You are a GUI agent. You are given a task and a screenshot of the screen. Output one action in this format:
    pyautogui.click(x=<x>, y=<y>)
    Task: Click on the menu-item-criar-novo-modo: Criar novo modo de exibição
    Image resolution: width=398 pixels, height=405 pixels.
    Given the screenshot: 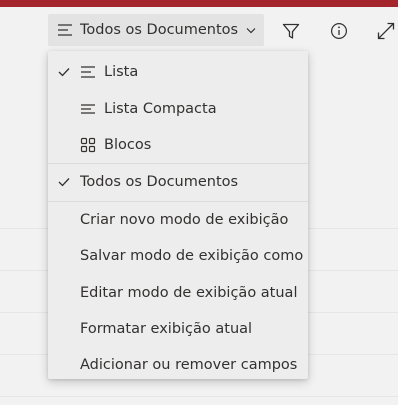 What is the action you would take?
    pyautogui.click(x=178, y=220)
    